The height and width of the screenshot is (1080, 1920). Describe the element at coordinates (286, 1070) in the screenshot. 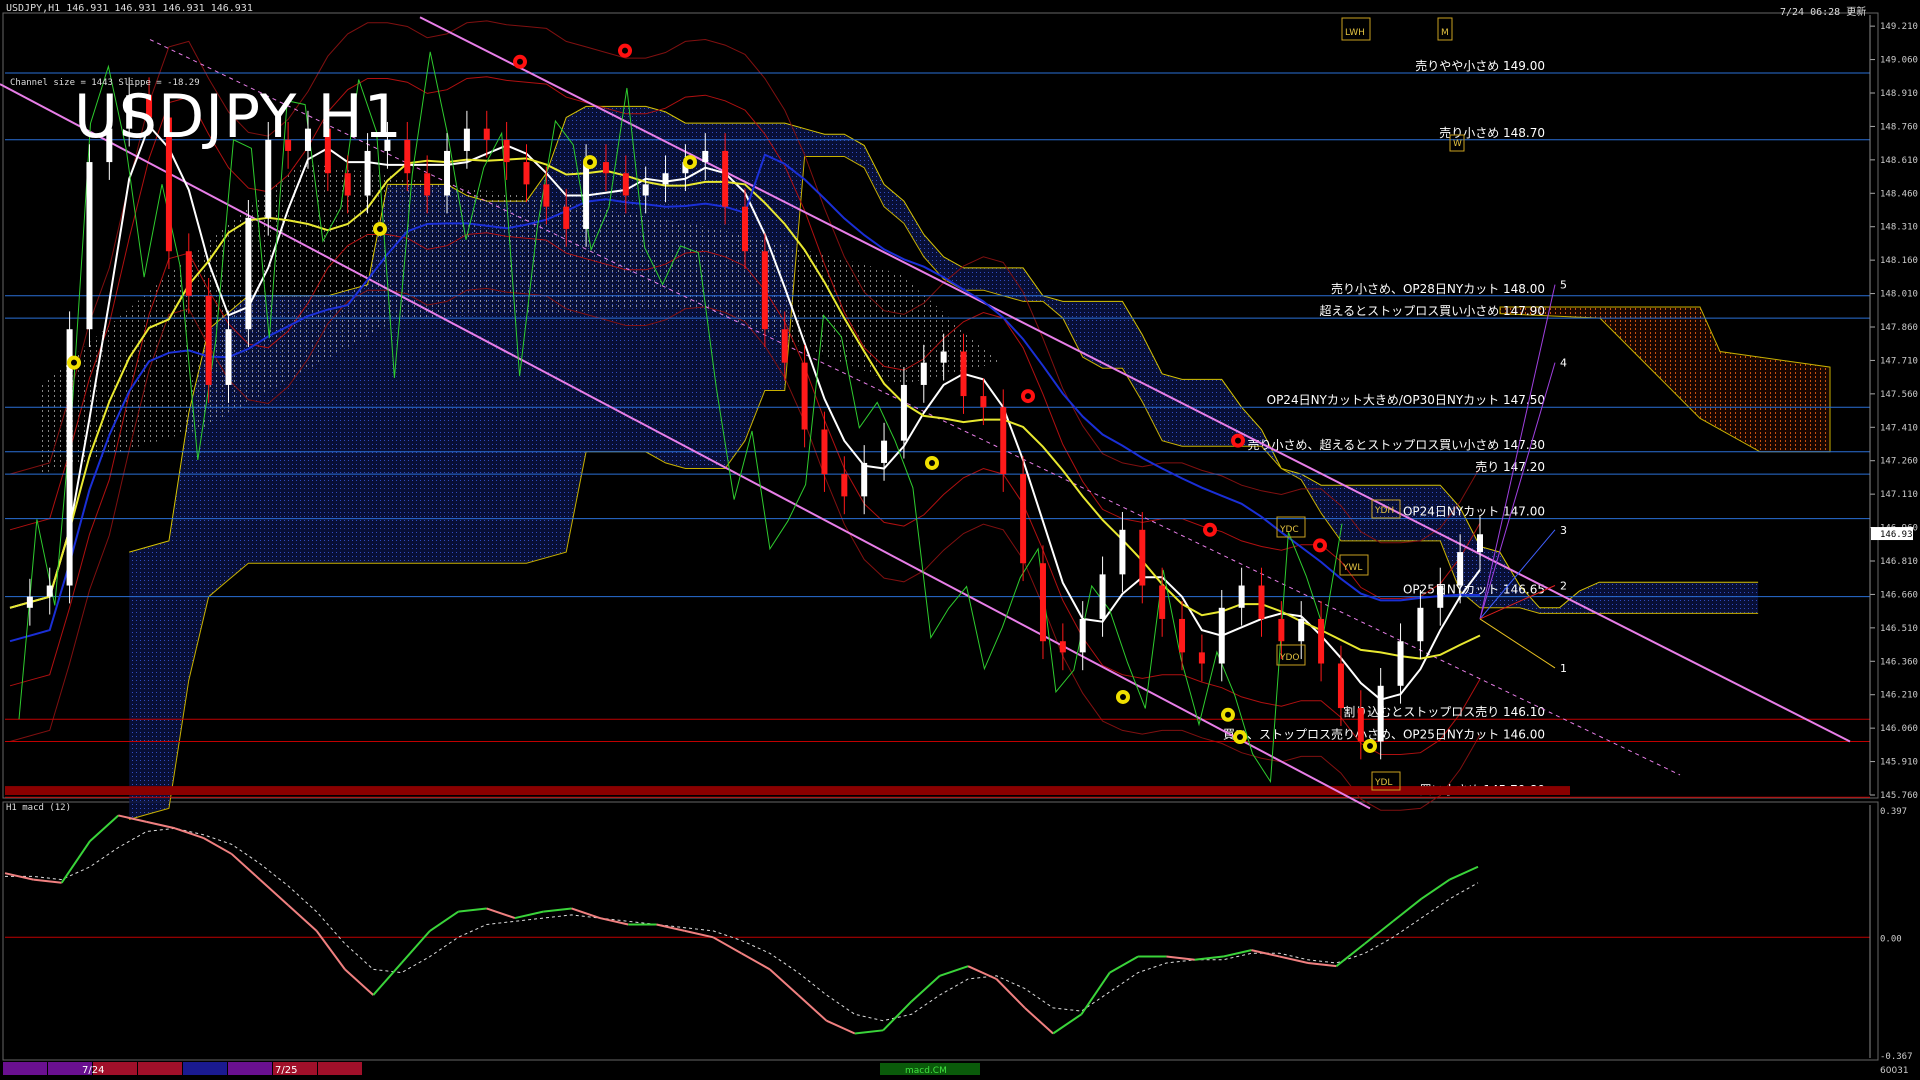

I see `time-axis-label: 7/25` at that location.